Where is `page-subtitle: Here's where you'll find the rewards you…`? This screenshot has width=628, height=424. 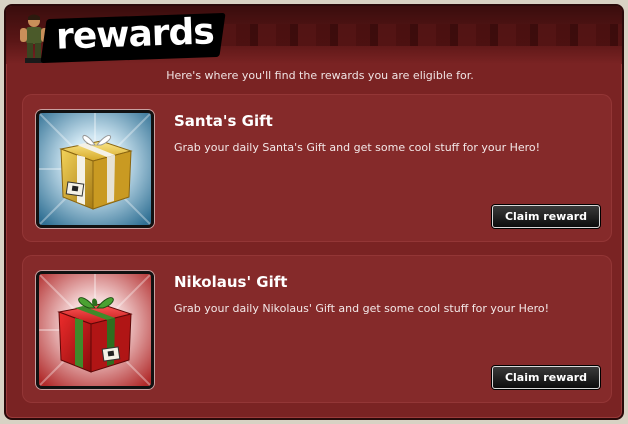
page-subtitle: Here's where you'll find the rewards you… is located at coordinates (320, 75).